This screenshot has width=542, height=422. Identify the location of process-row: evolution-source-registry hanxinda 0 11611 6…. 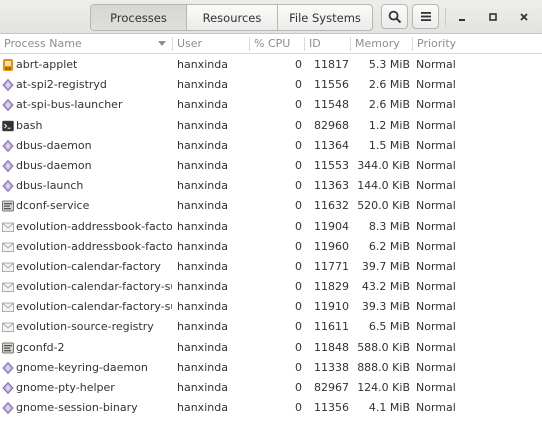
(271, 327).